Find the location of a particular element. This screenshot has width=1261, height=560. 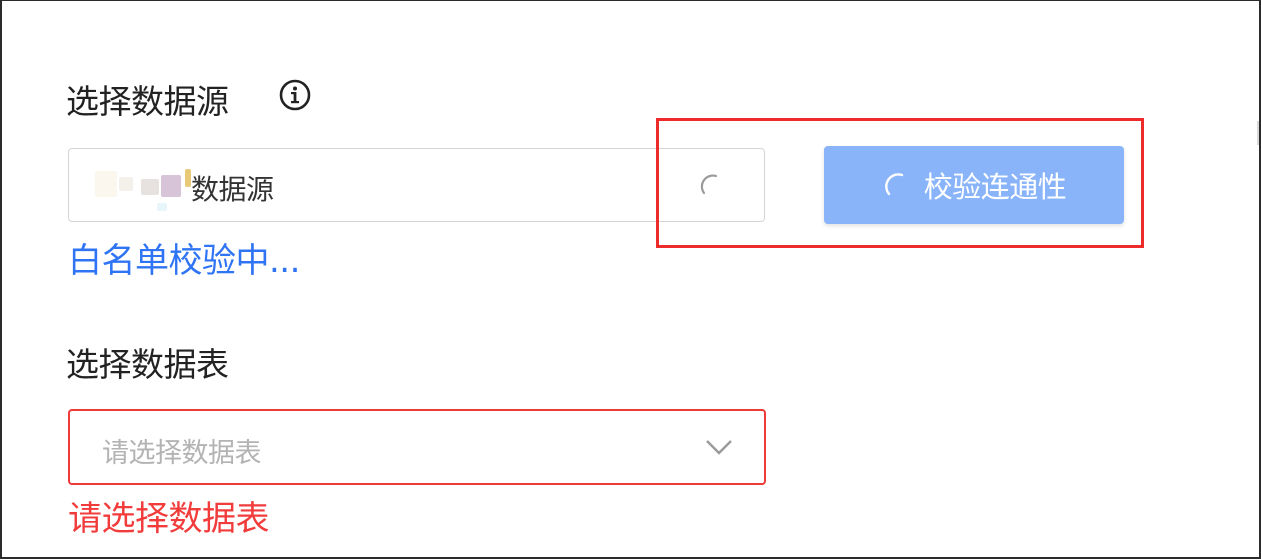

datasource-value: 数据源 is located at coordinates (232, 189).